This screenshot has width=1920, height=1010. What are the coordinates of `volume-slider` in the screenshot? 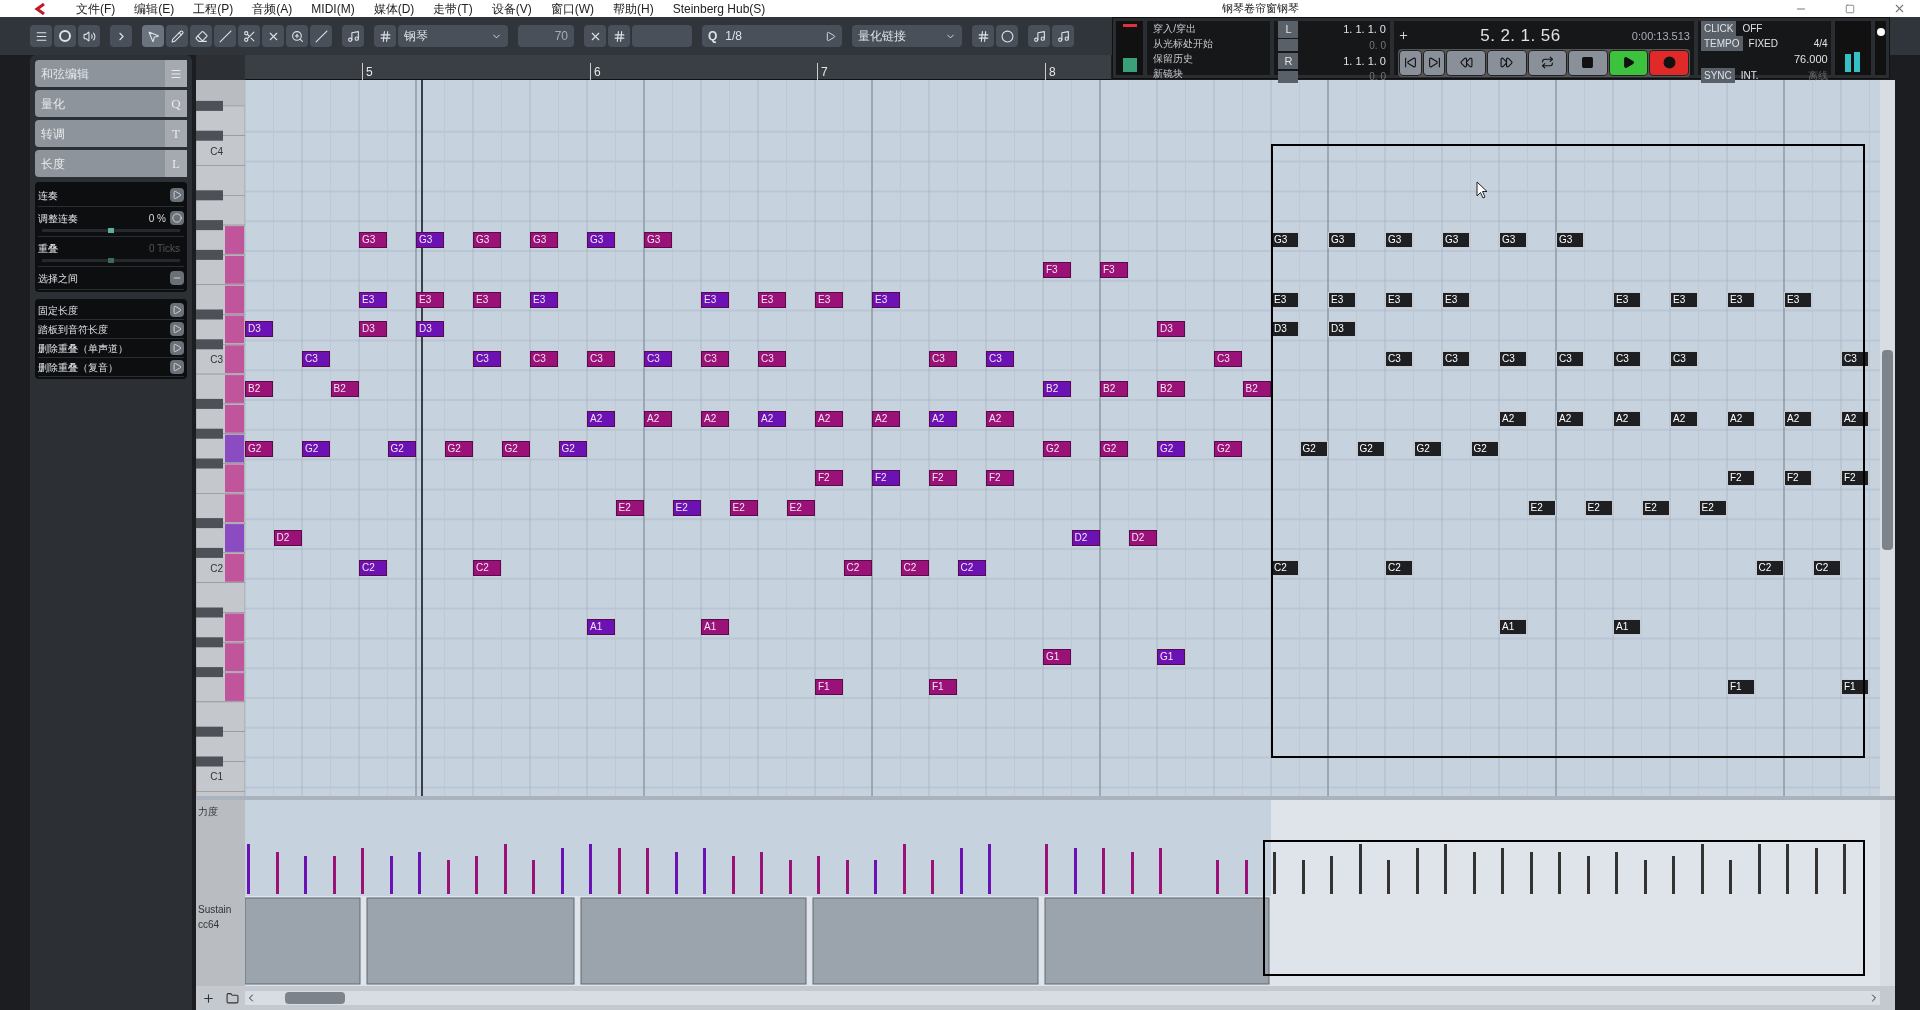 It's located at (1880, 48).